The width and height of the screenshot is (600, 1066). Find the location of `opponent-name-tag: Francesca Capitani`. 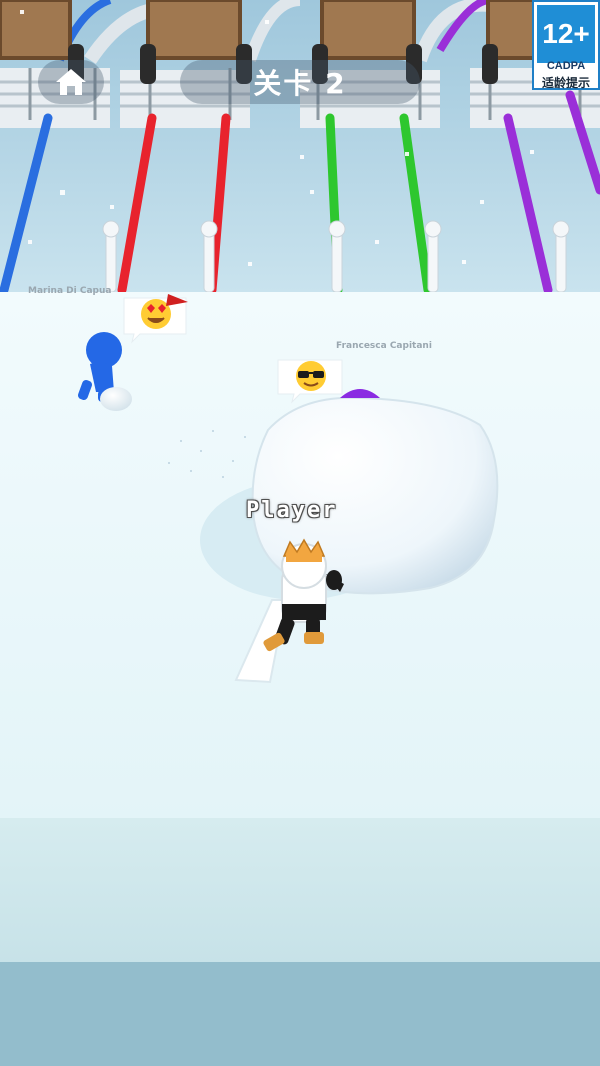

opponent-name-tag: Francesca Capitani is located at coordinates (384, 346).